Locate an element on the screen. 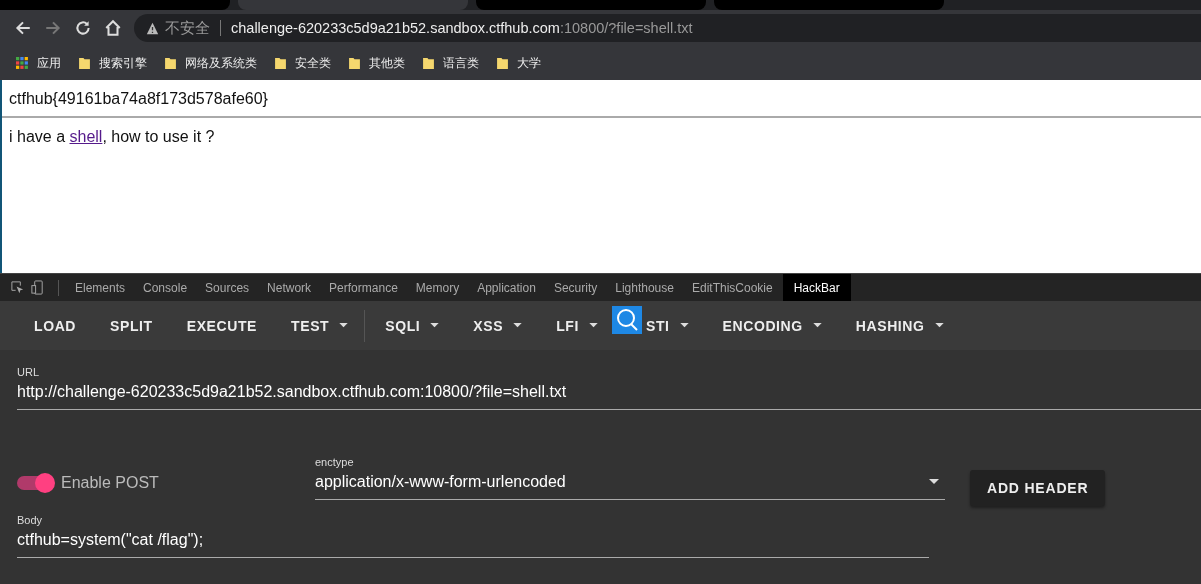 The height and width of the screenshot is (584, 1201). devtools-tab: Network is located at coordinates (289, 287).